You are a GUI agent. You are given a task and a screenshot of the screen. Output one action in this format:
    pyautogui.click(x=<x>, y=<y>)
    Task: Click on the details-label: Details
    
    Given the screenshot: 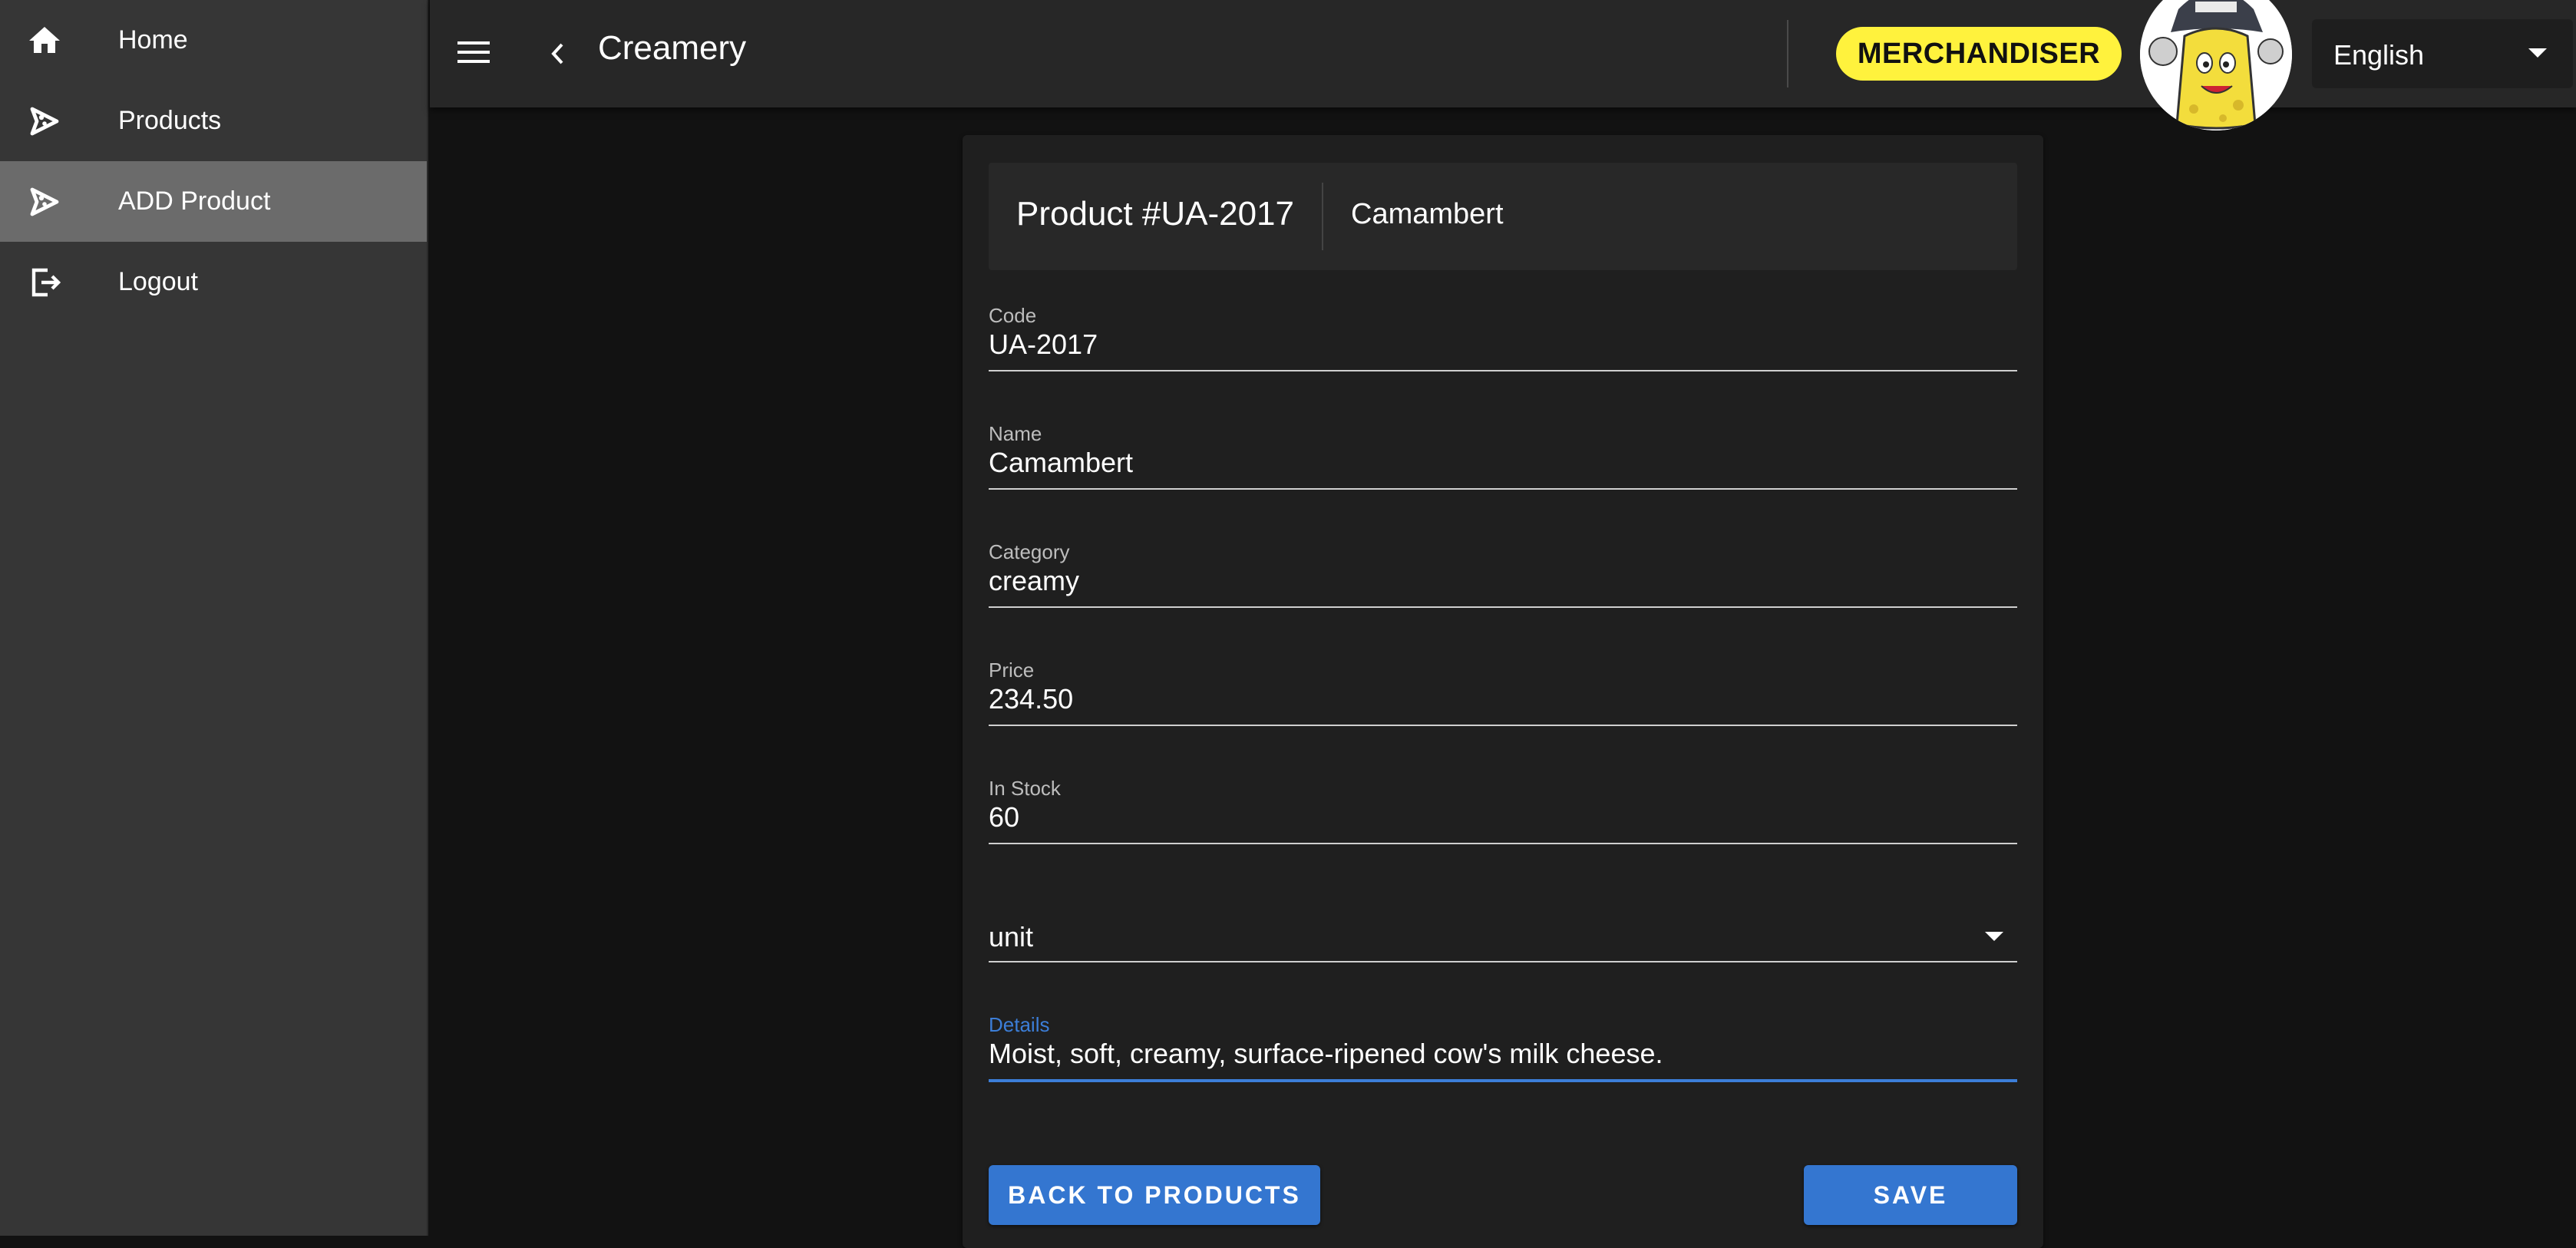 What is the action you would take?
    pyautogui.click(x=1019, y=1025)
    